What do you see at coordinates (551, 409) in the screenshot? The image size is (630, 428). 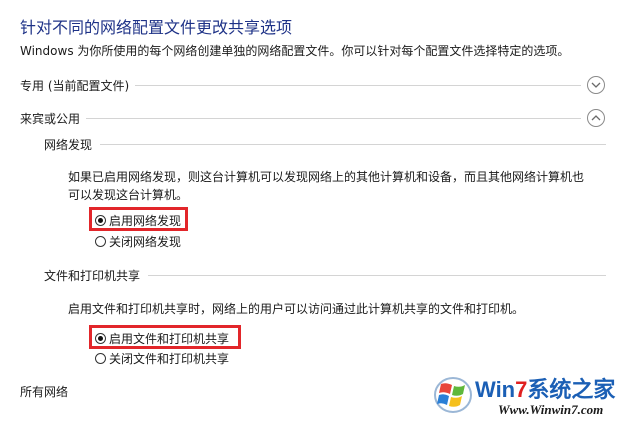 I see `watermark-url: Www.Winwin7.com` at bounding box center [551, 409].